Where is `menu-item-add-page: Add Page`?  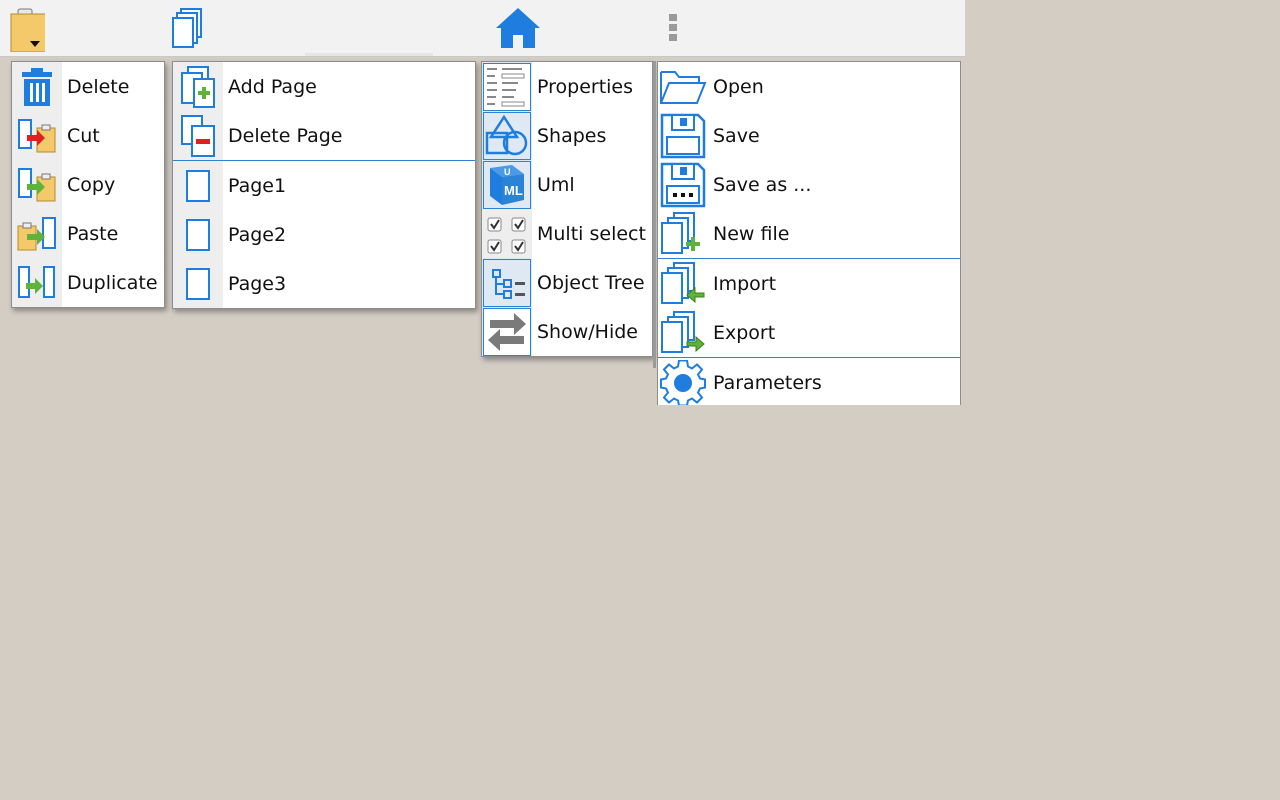
menu-item-add-page: Add Page is located at coordinates (324, 86).